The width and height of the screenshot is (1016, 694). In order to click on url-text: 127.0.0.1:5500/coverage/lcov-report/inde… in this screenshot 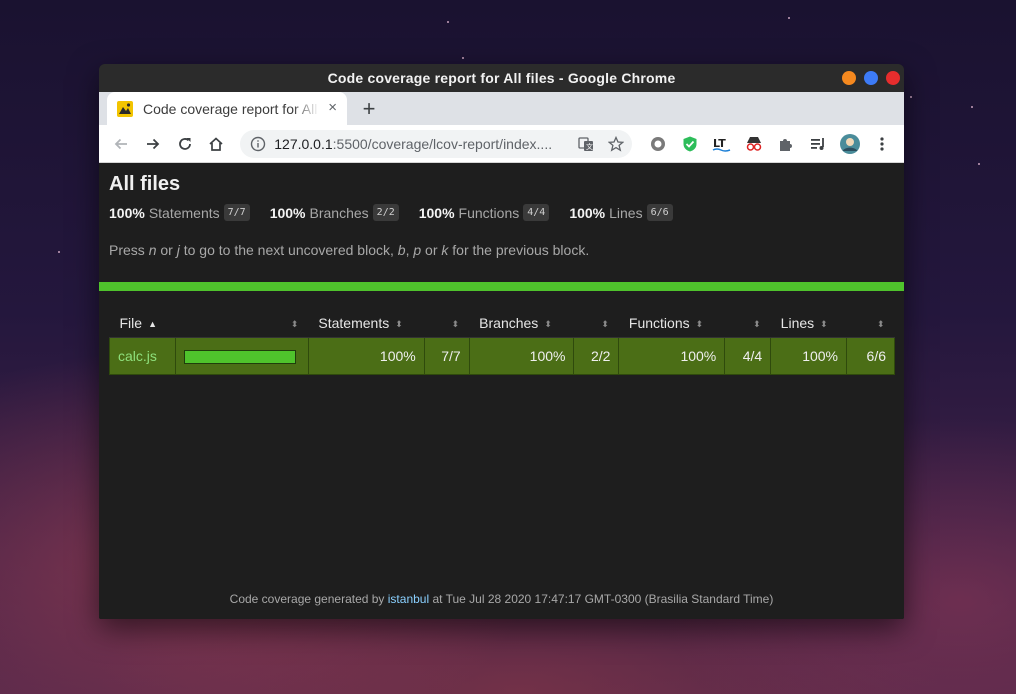, I will do `click(420, 144)`.